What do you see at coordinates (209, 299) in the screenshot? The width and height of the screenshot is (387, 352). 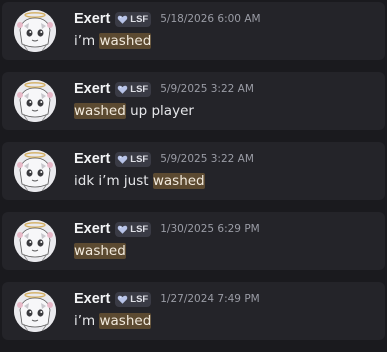 I see `message-timestamp: 1/27/2024 7:49 PM` at bounding box center [209, 299].